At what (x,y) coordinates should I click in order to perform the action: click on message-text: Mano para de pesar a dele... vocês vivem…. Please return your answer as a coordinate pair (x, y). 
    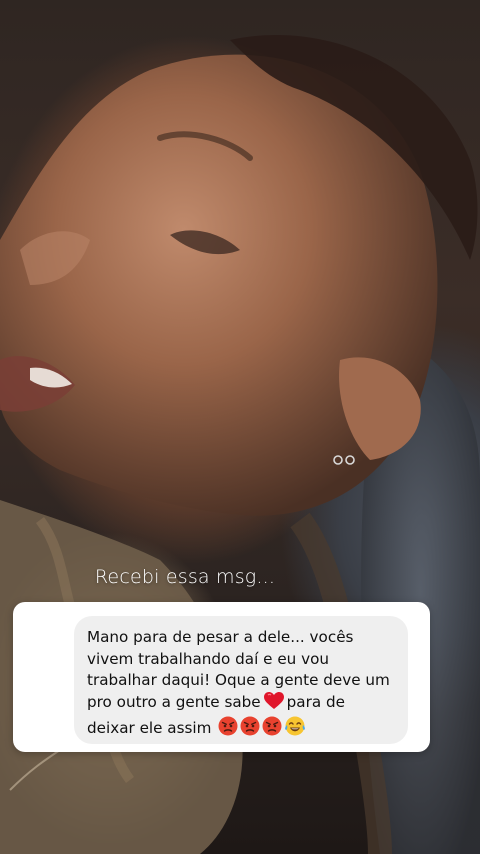
    Looking at the image, I should click on (241, 685).